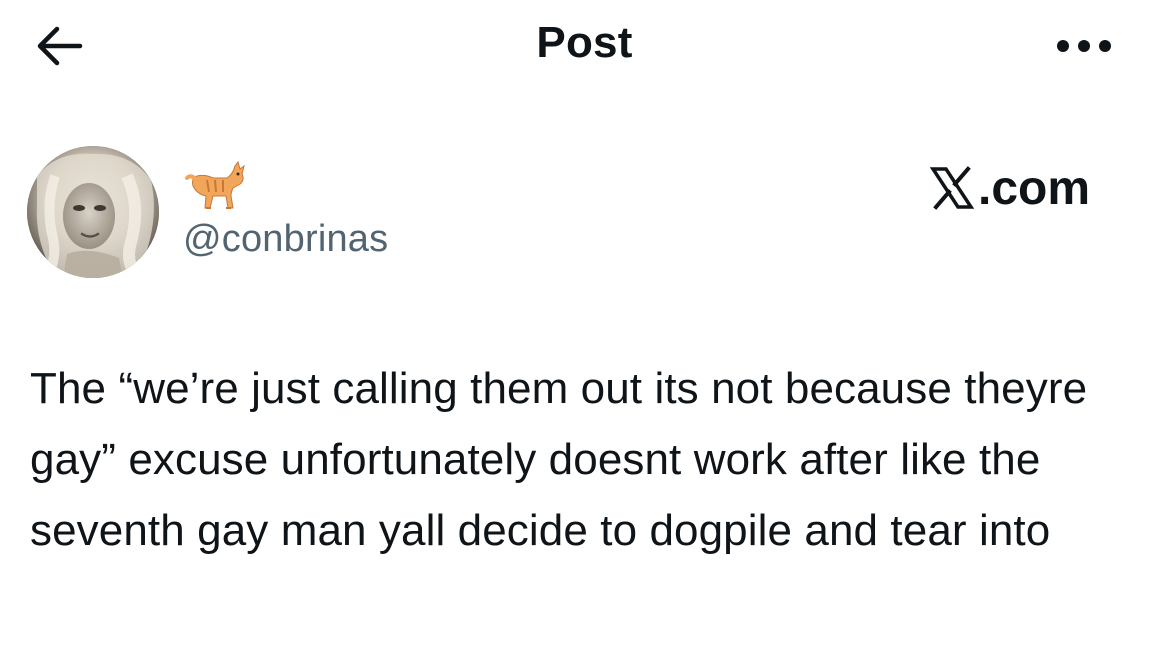 This screenshot has height=658, width=1169. I want to click on x-logo-icon, so click(952, 188).